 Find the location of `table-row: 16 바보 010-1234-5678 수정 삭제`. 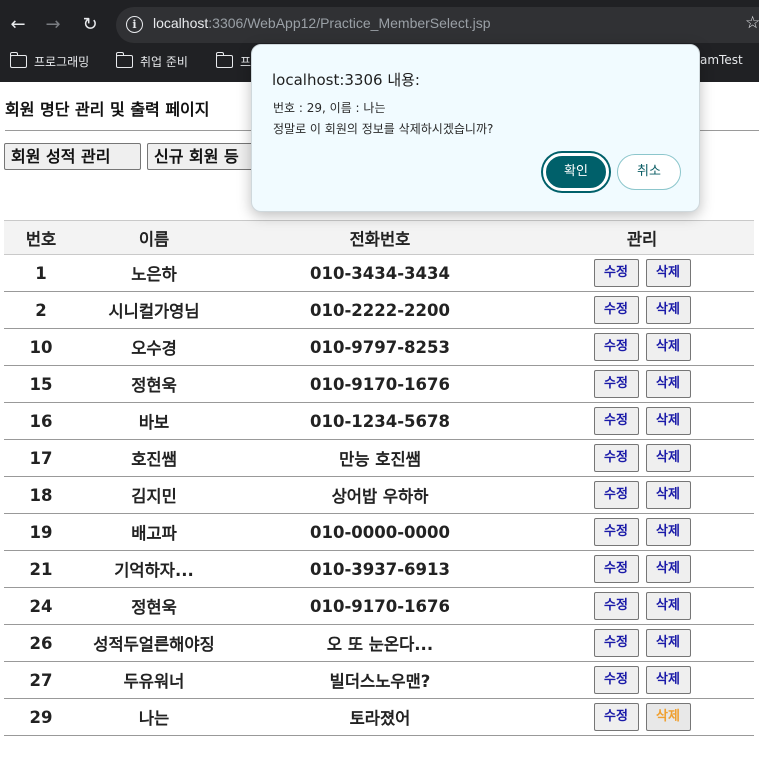

table-row: 16 바보 010-1234-5678 수정 삭제 is located at coordinates (379, 421).